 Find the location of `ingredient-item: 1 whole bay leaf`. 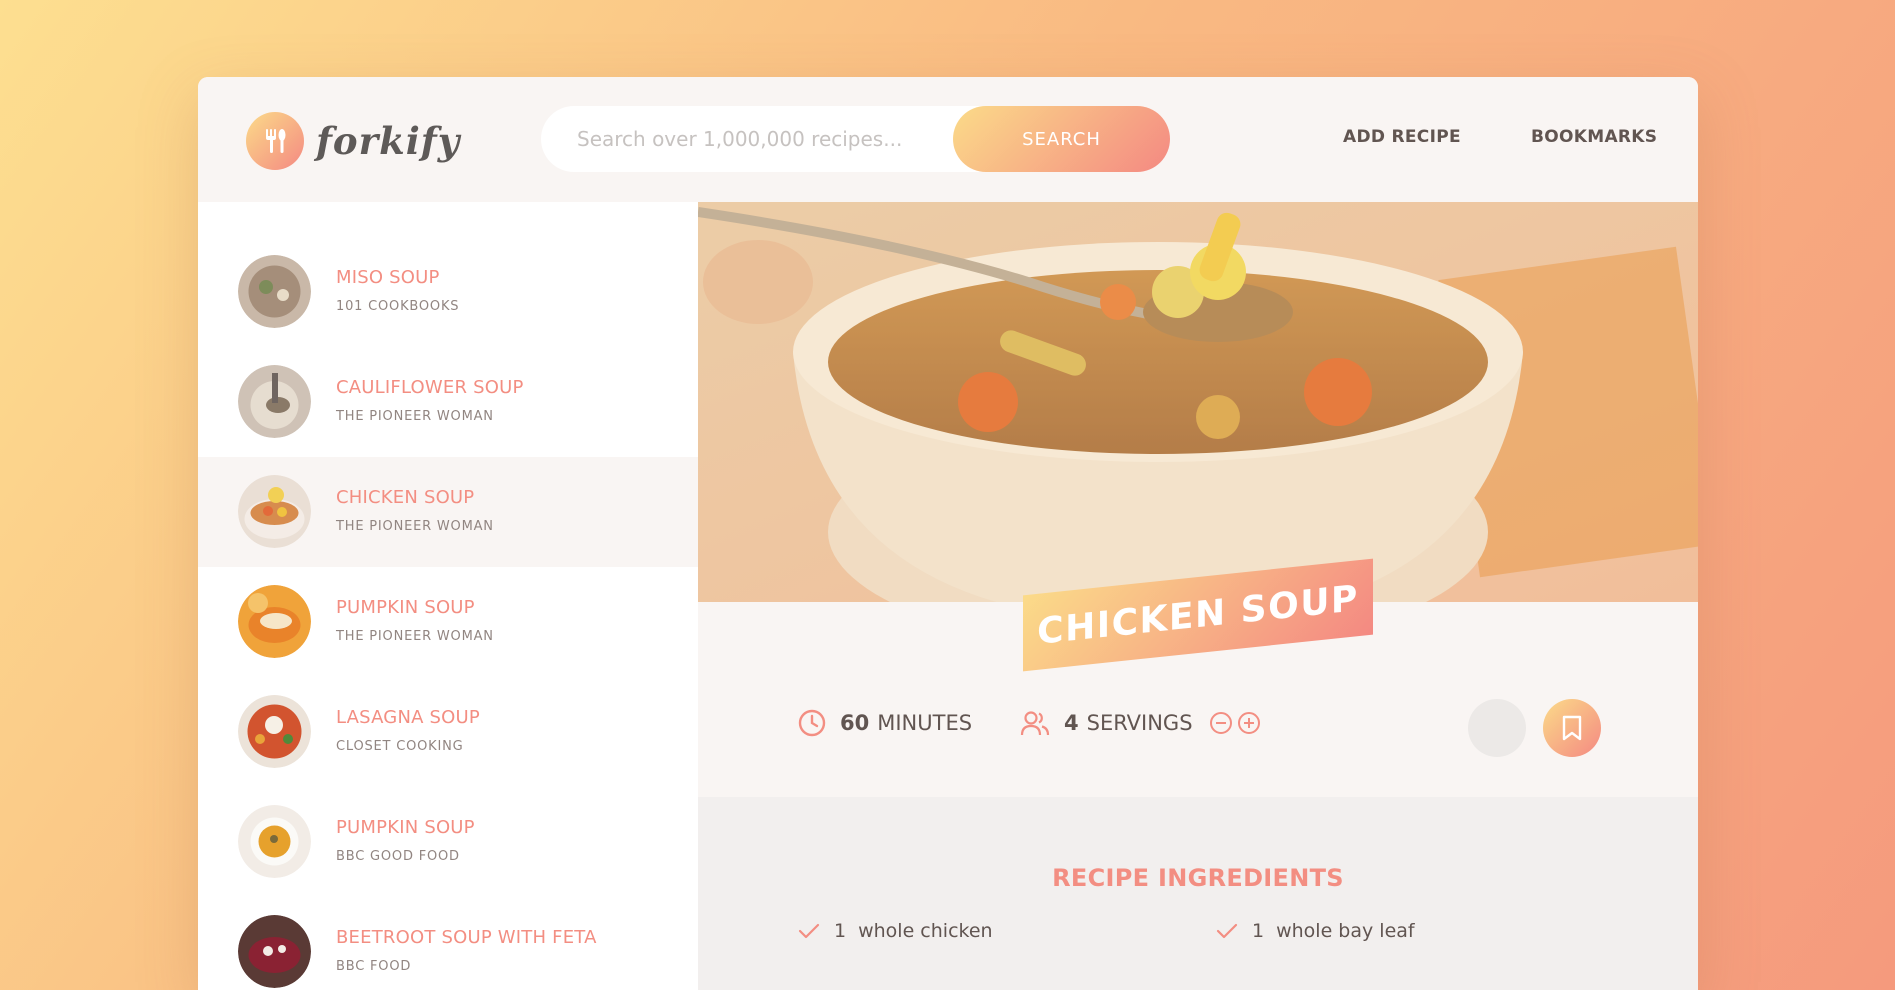

ingredient-item: 1 whole bay leaf is located at coordinates (1315, 931).